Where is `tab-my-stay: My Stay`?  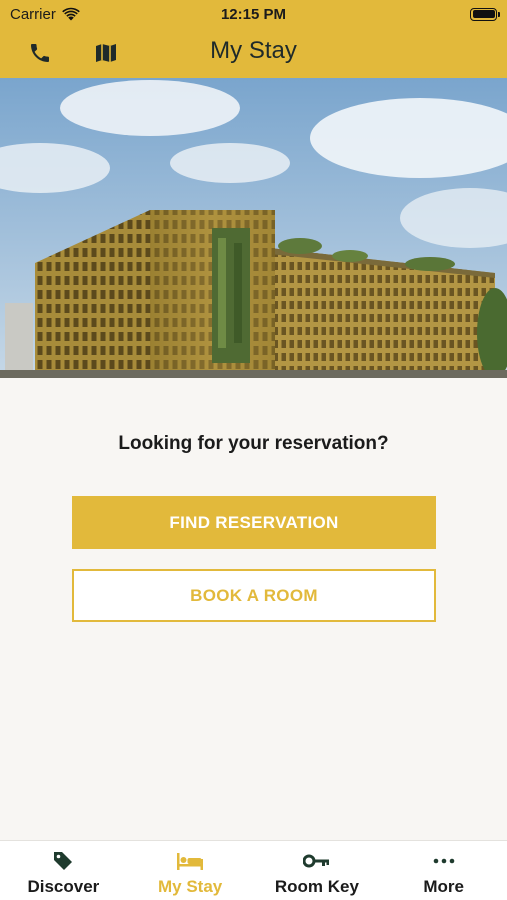
tab-my-stay: My Stay is located at coordinates (190, 870).